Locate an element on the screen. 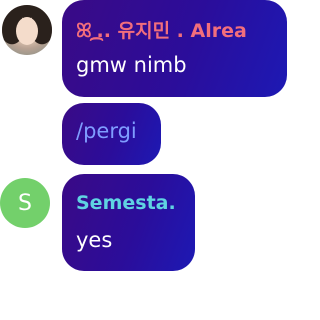  command-text: /pergi is located at coordinates (106, 131).